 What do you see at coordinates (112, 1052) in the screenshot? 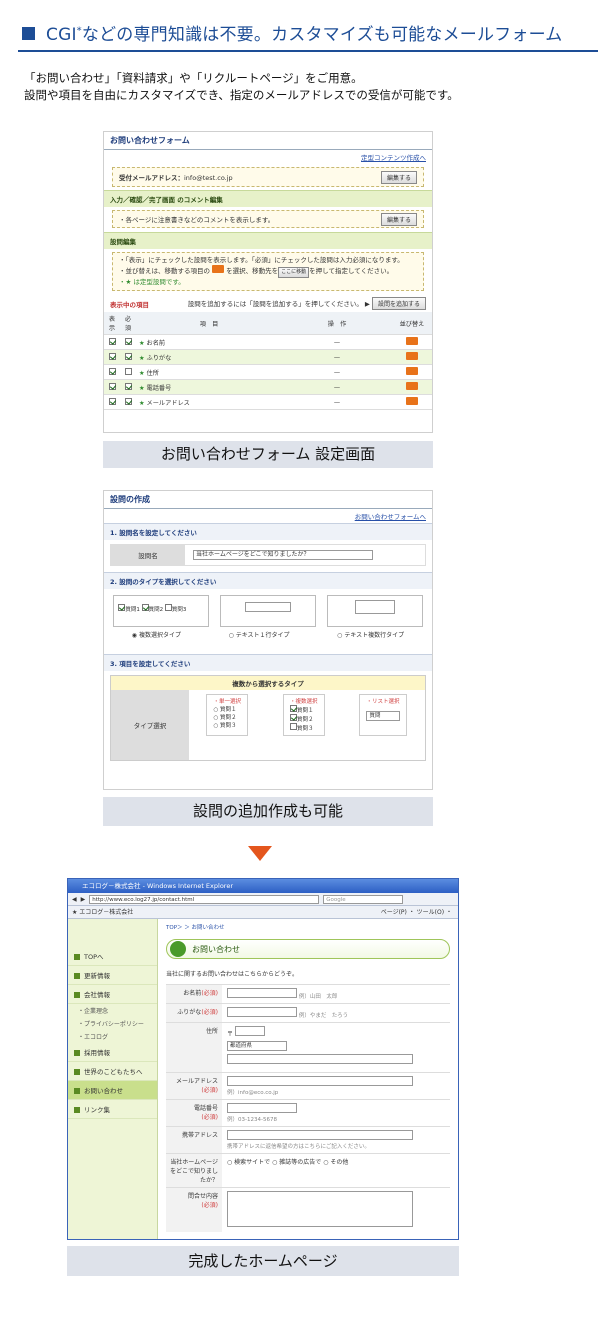
I see `sidebar-item: 採用情報` at bounding box center [112, 1052].